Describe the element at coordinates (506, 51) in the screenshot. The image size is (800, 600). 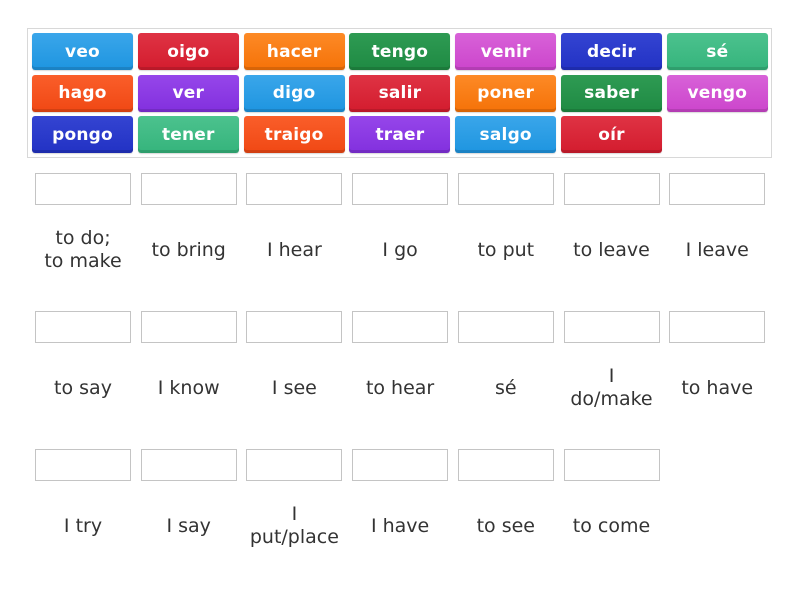
I see `word-tile: venir` at that location.